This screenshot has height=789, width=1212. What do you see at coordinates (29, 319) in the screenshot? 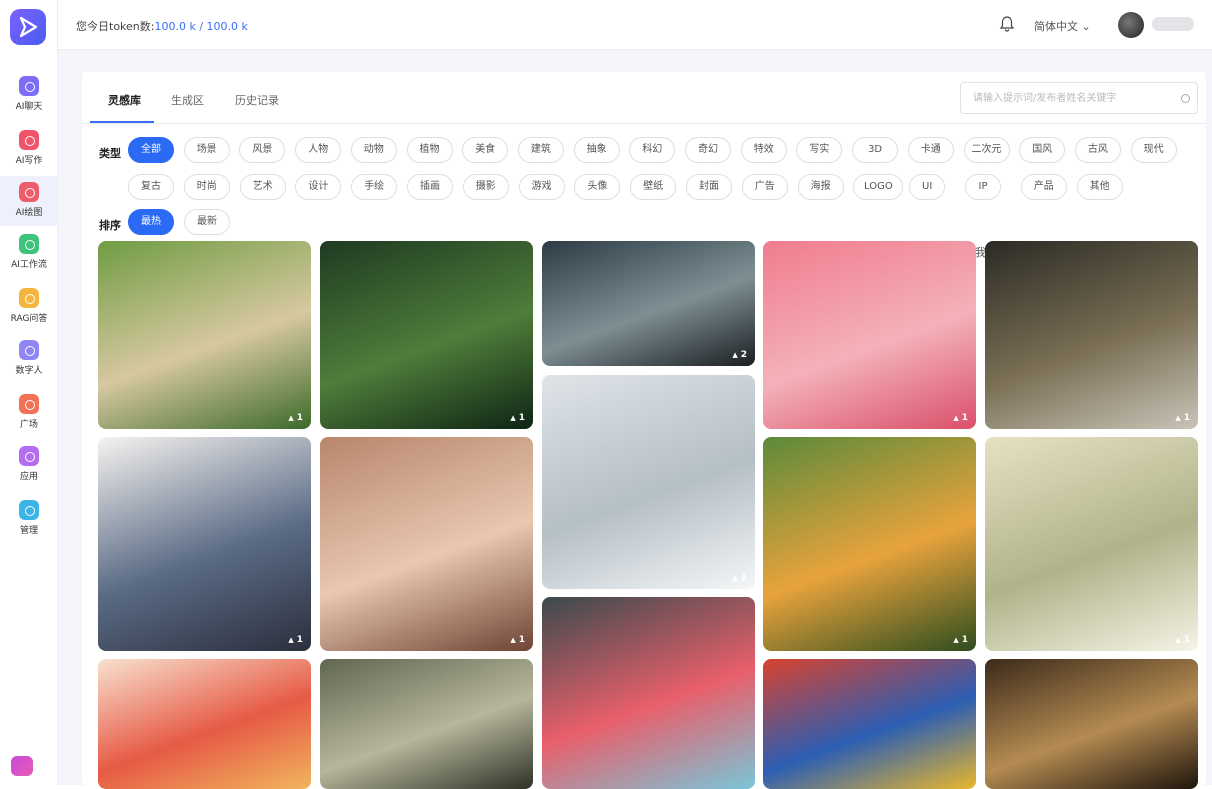
I see `sidebar-item-label: RAG问答` at bounding box center [29, 319].